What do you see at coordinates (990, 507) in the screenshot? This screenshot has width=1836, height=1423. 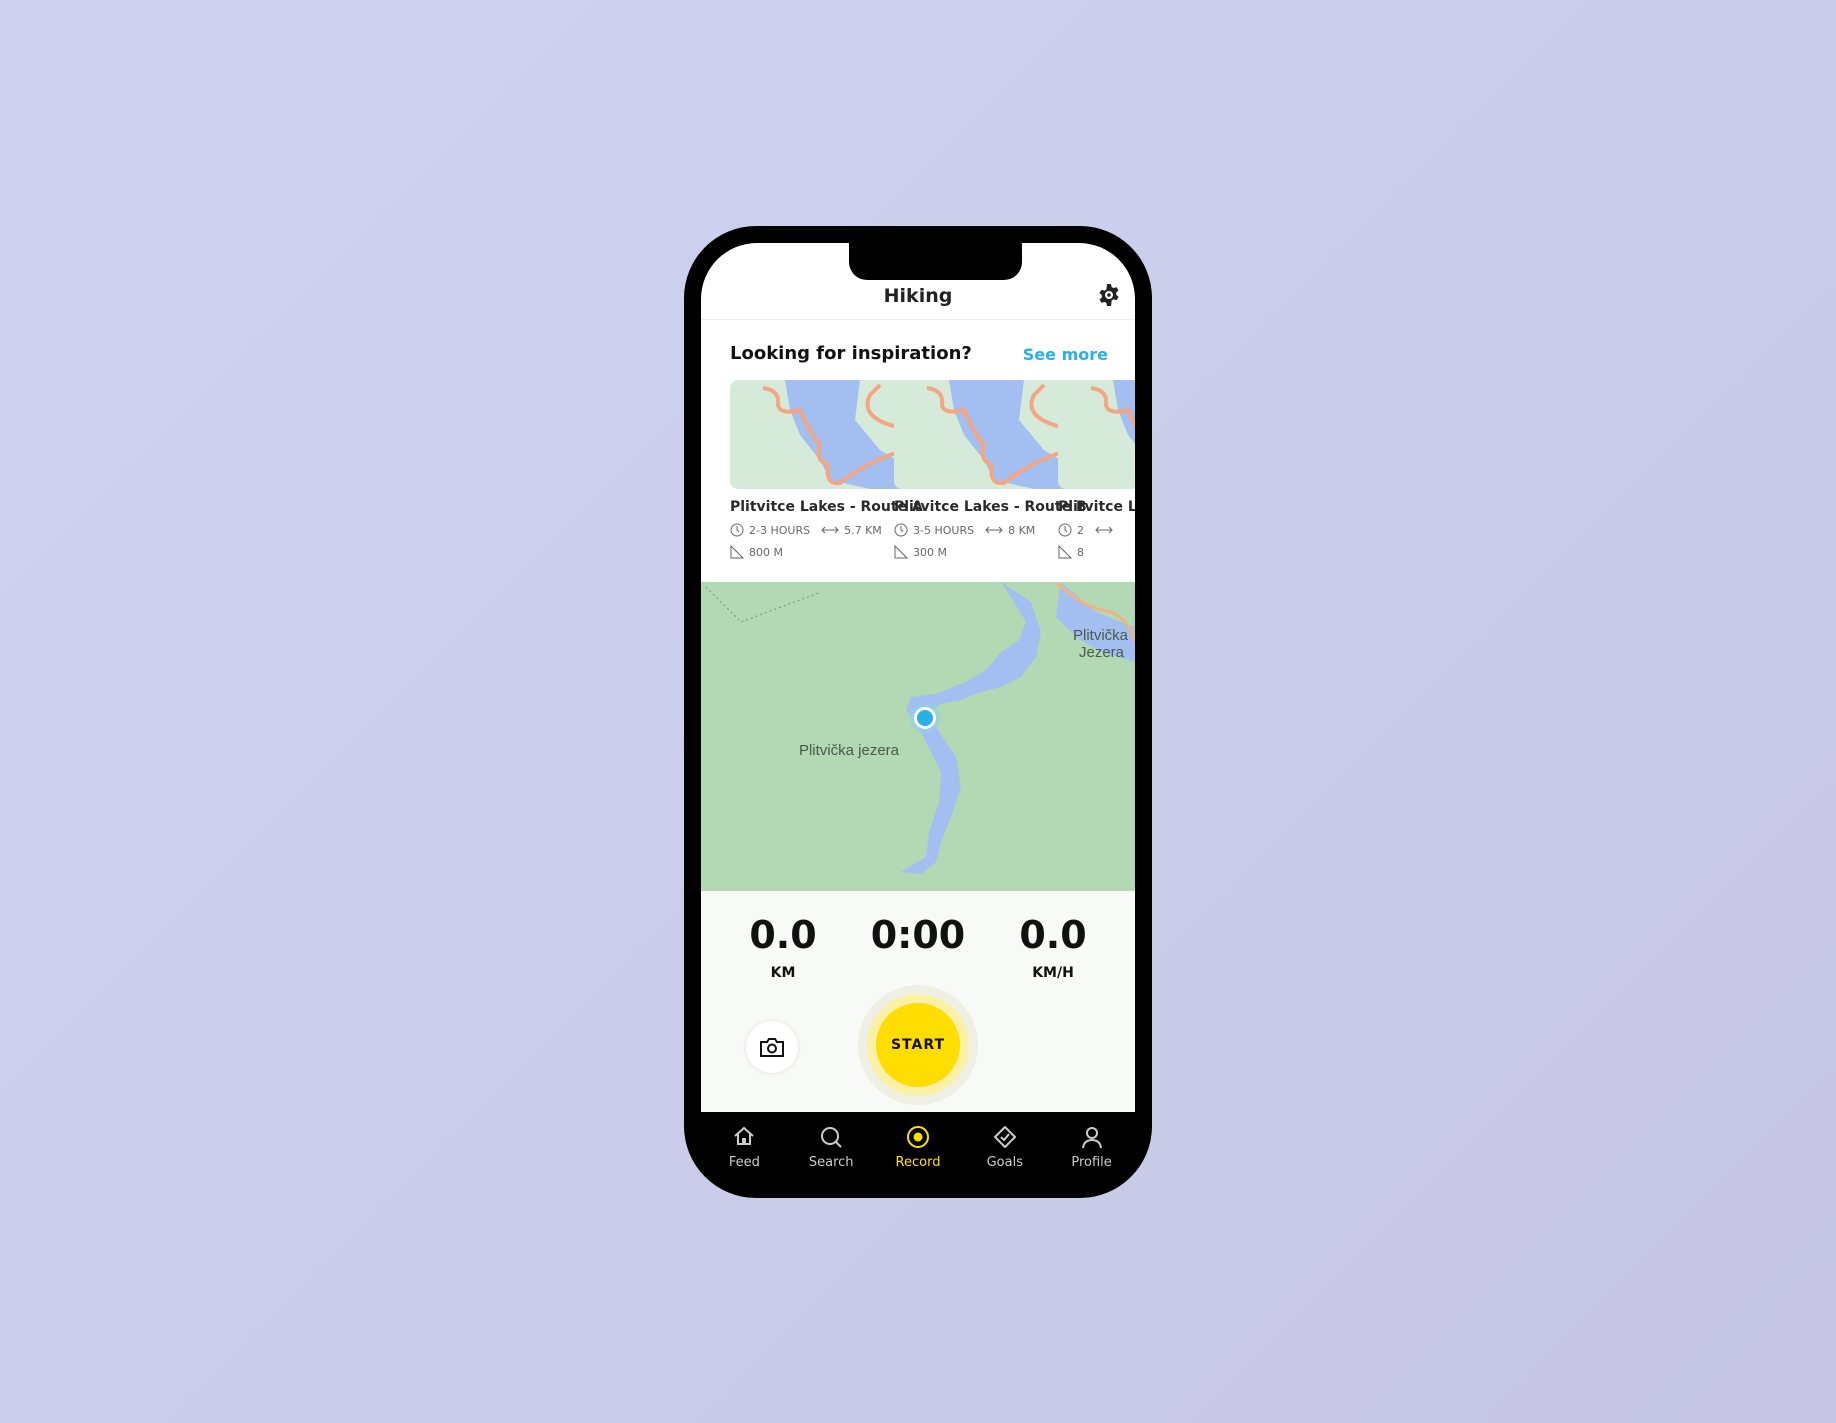 I see `route-name: Plitvitce Lakes - Route B` at bounding box center [990, 507].